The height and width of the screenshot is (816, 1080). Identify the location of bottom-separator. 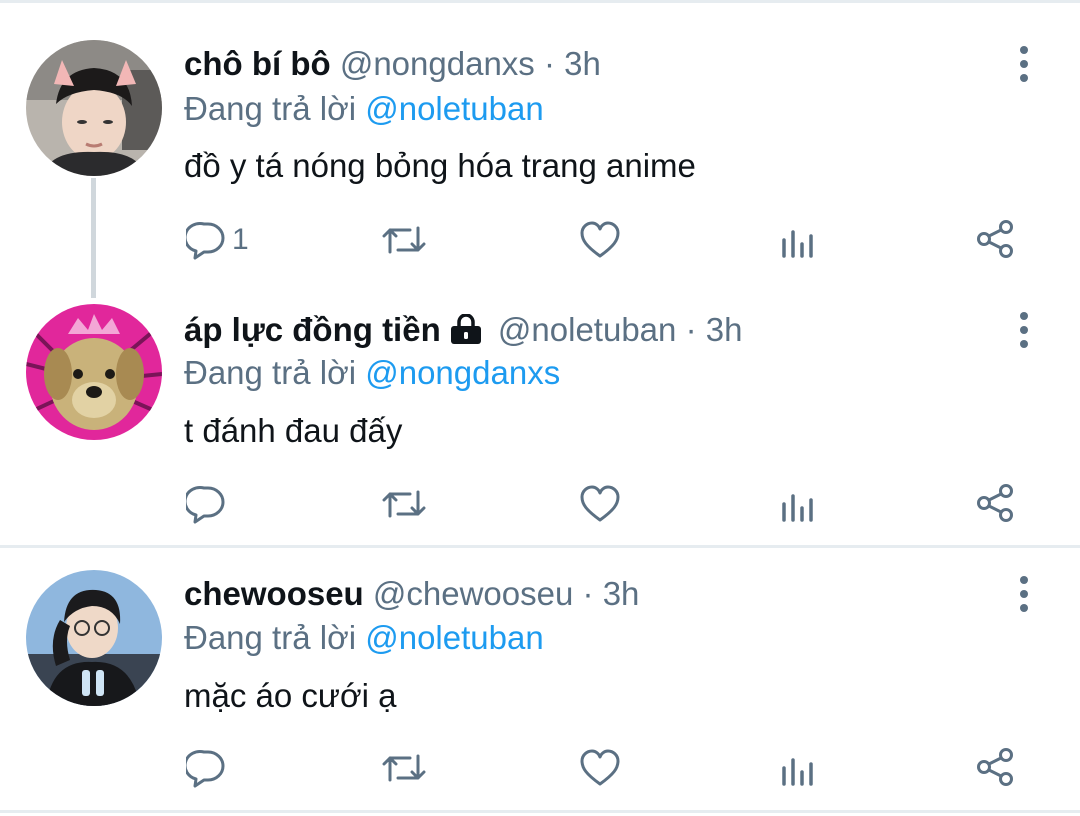
(540, 811).